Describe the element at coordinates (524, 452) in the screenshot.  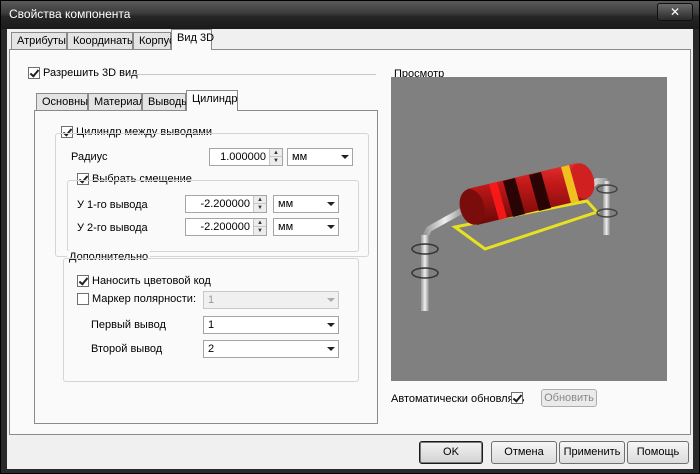
I see `cancel-button: Отмена` at that location.